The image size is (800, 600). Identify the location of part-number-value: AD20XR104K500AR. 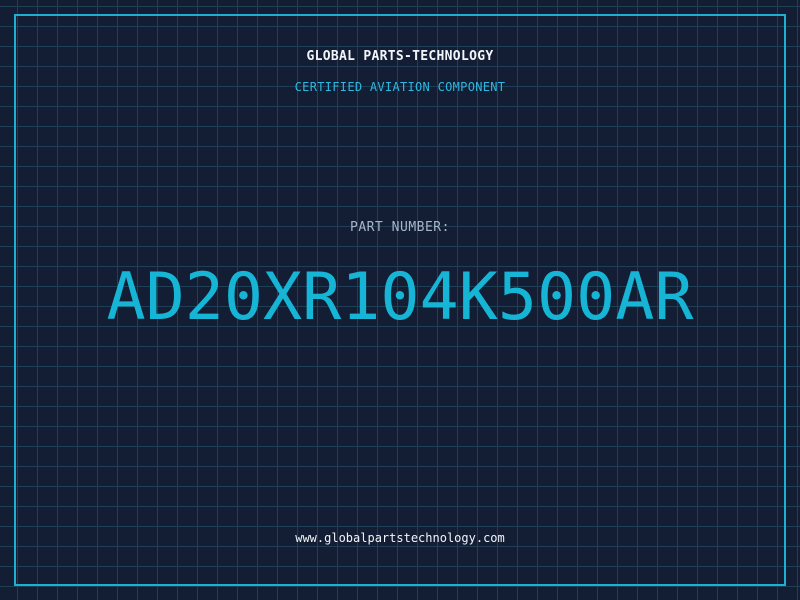
(400, 297).